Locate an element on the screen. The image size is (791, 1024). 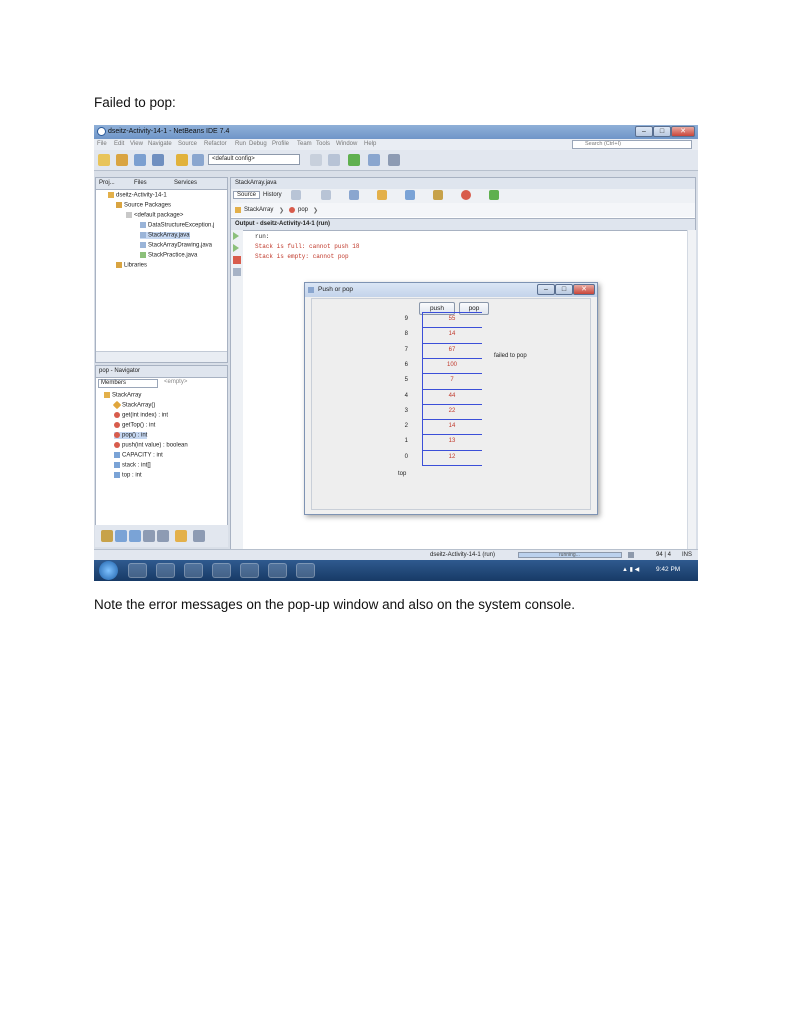
menu-source: Source is located at coordinates (187, 144).